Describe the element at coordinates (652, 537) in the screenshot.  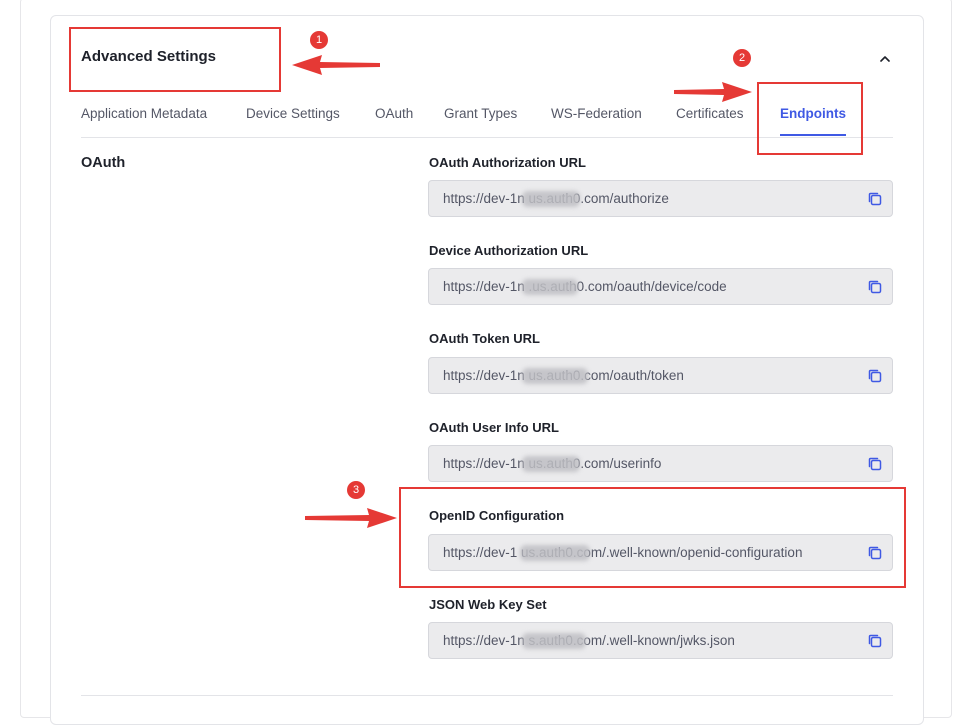
I see `highlight-box-openid` at that location.